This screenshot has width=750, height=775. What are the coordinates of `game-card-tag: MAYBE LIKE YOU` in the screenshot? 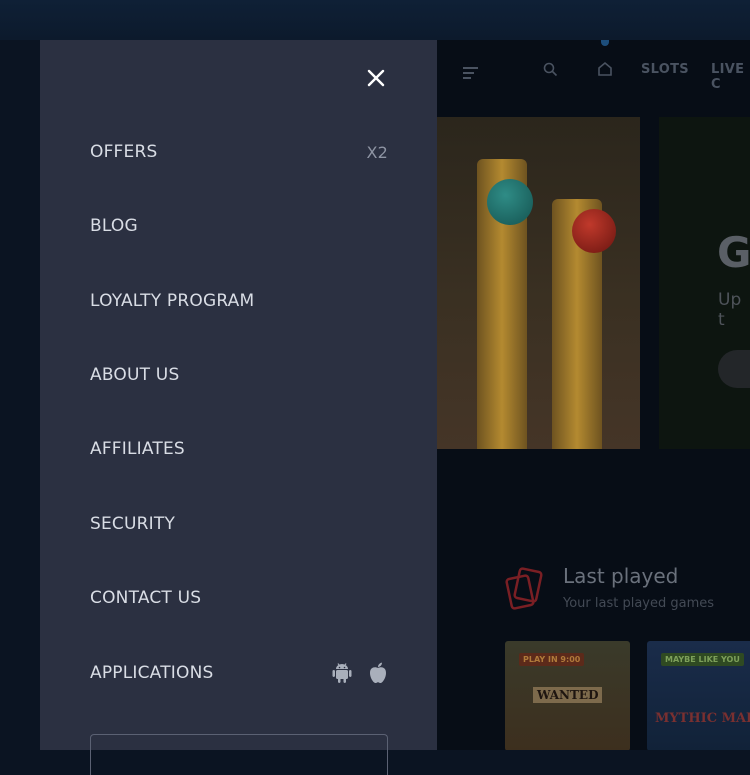 It's located at (702, 659).